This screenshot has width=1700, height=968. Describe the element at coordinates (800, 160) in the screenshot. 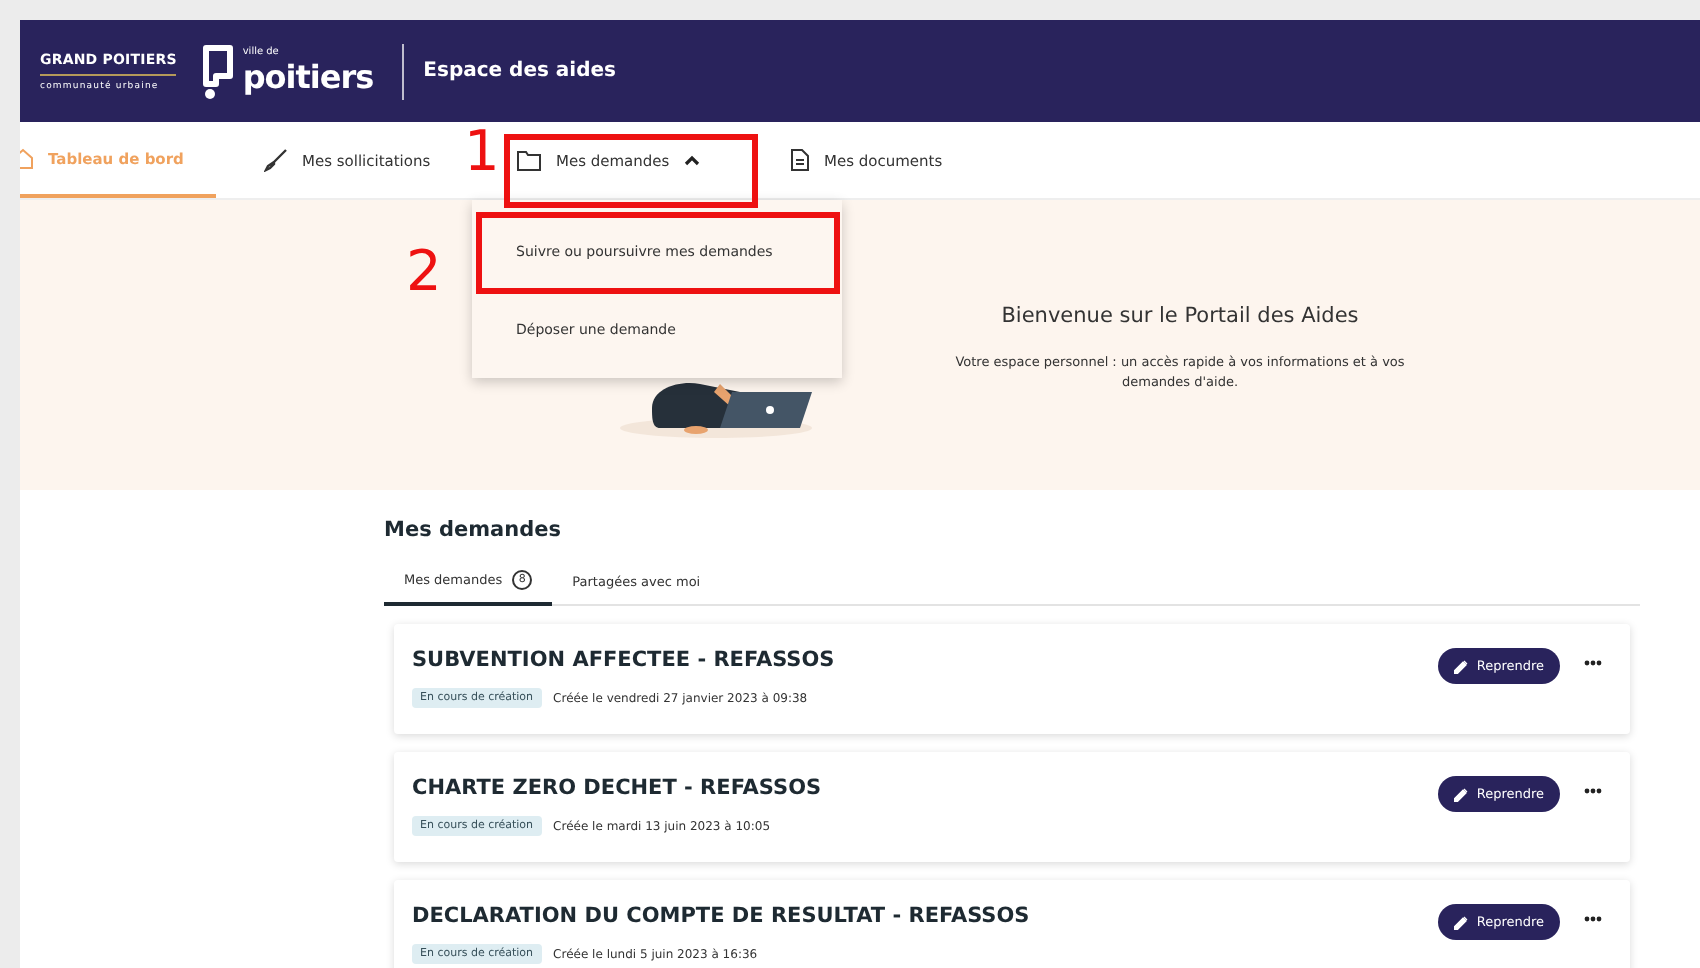

I see `document-icon` at that location.